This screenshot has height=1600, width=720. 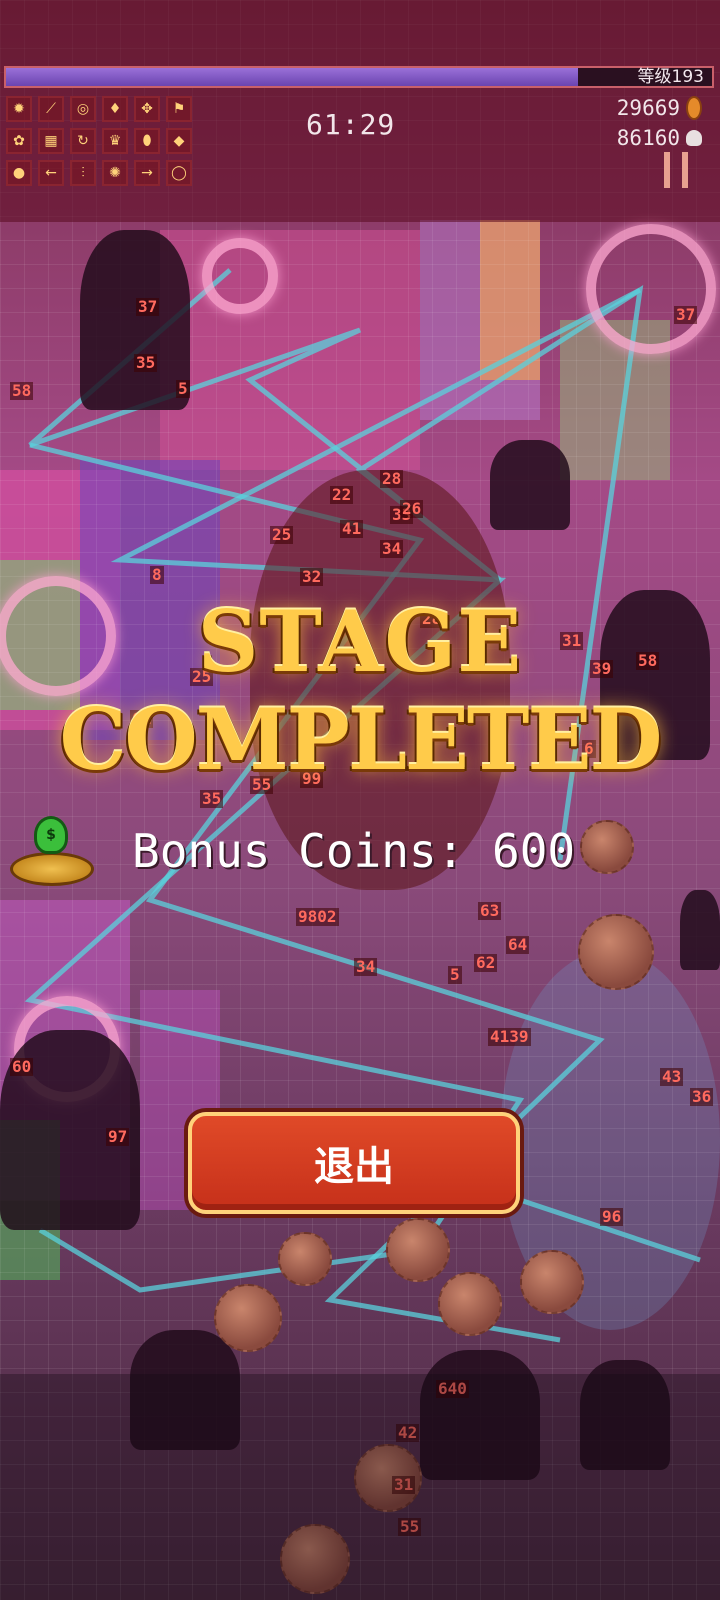 I want to click on skill-icon: ✥, so click(x=147, y=109).